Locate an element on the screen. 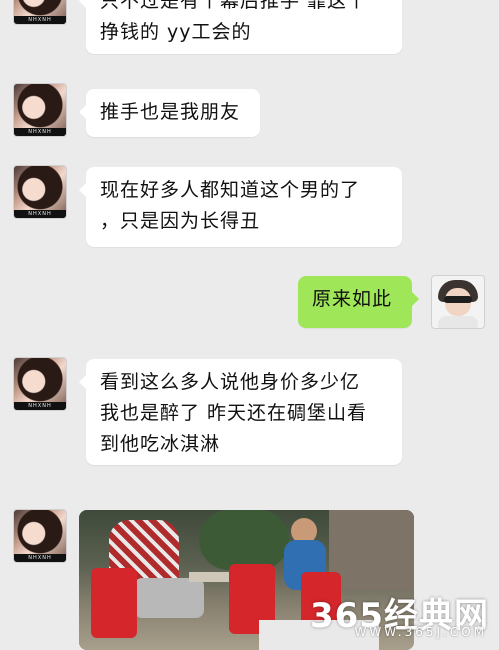  message-bubble: 只不过是有个幕后推手 靠这个 挣钱的 yy工会的 is located at coordinates (240, 27).